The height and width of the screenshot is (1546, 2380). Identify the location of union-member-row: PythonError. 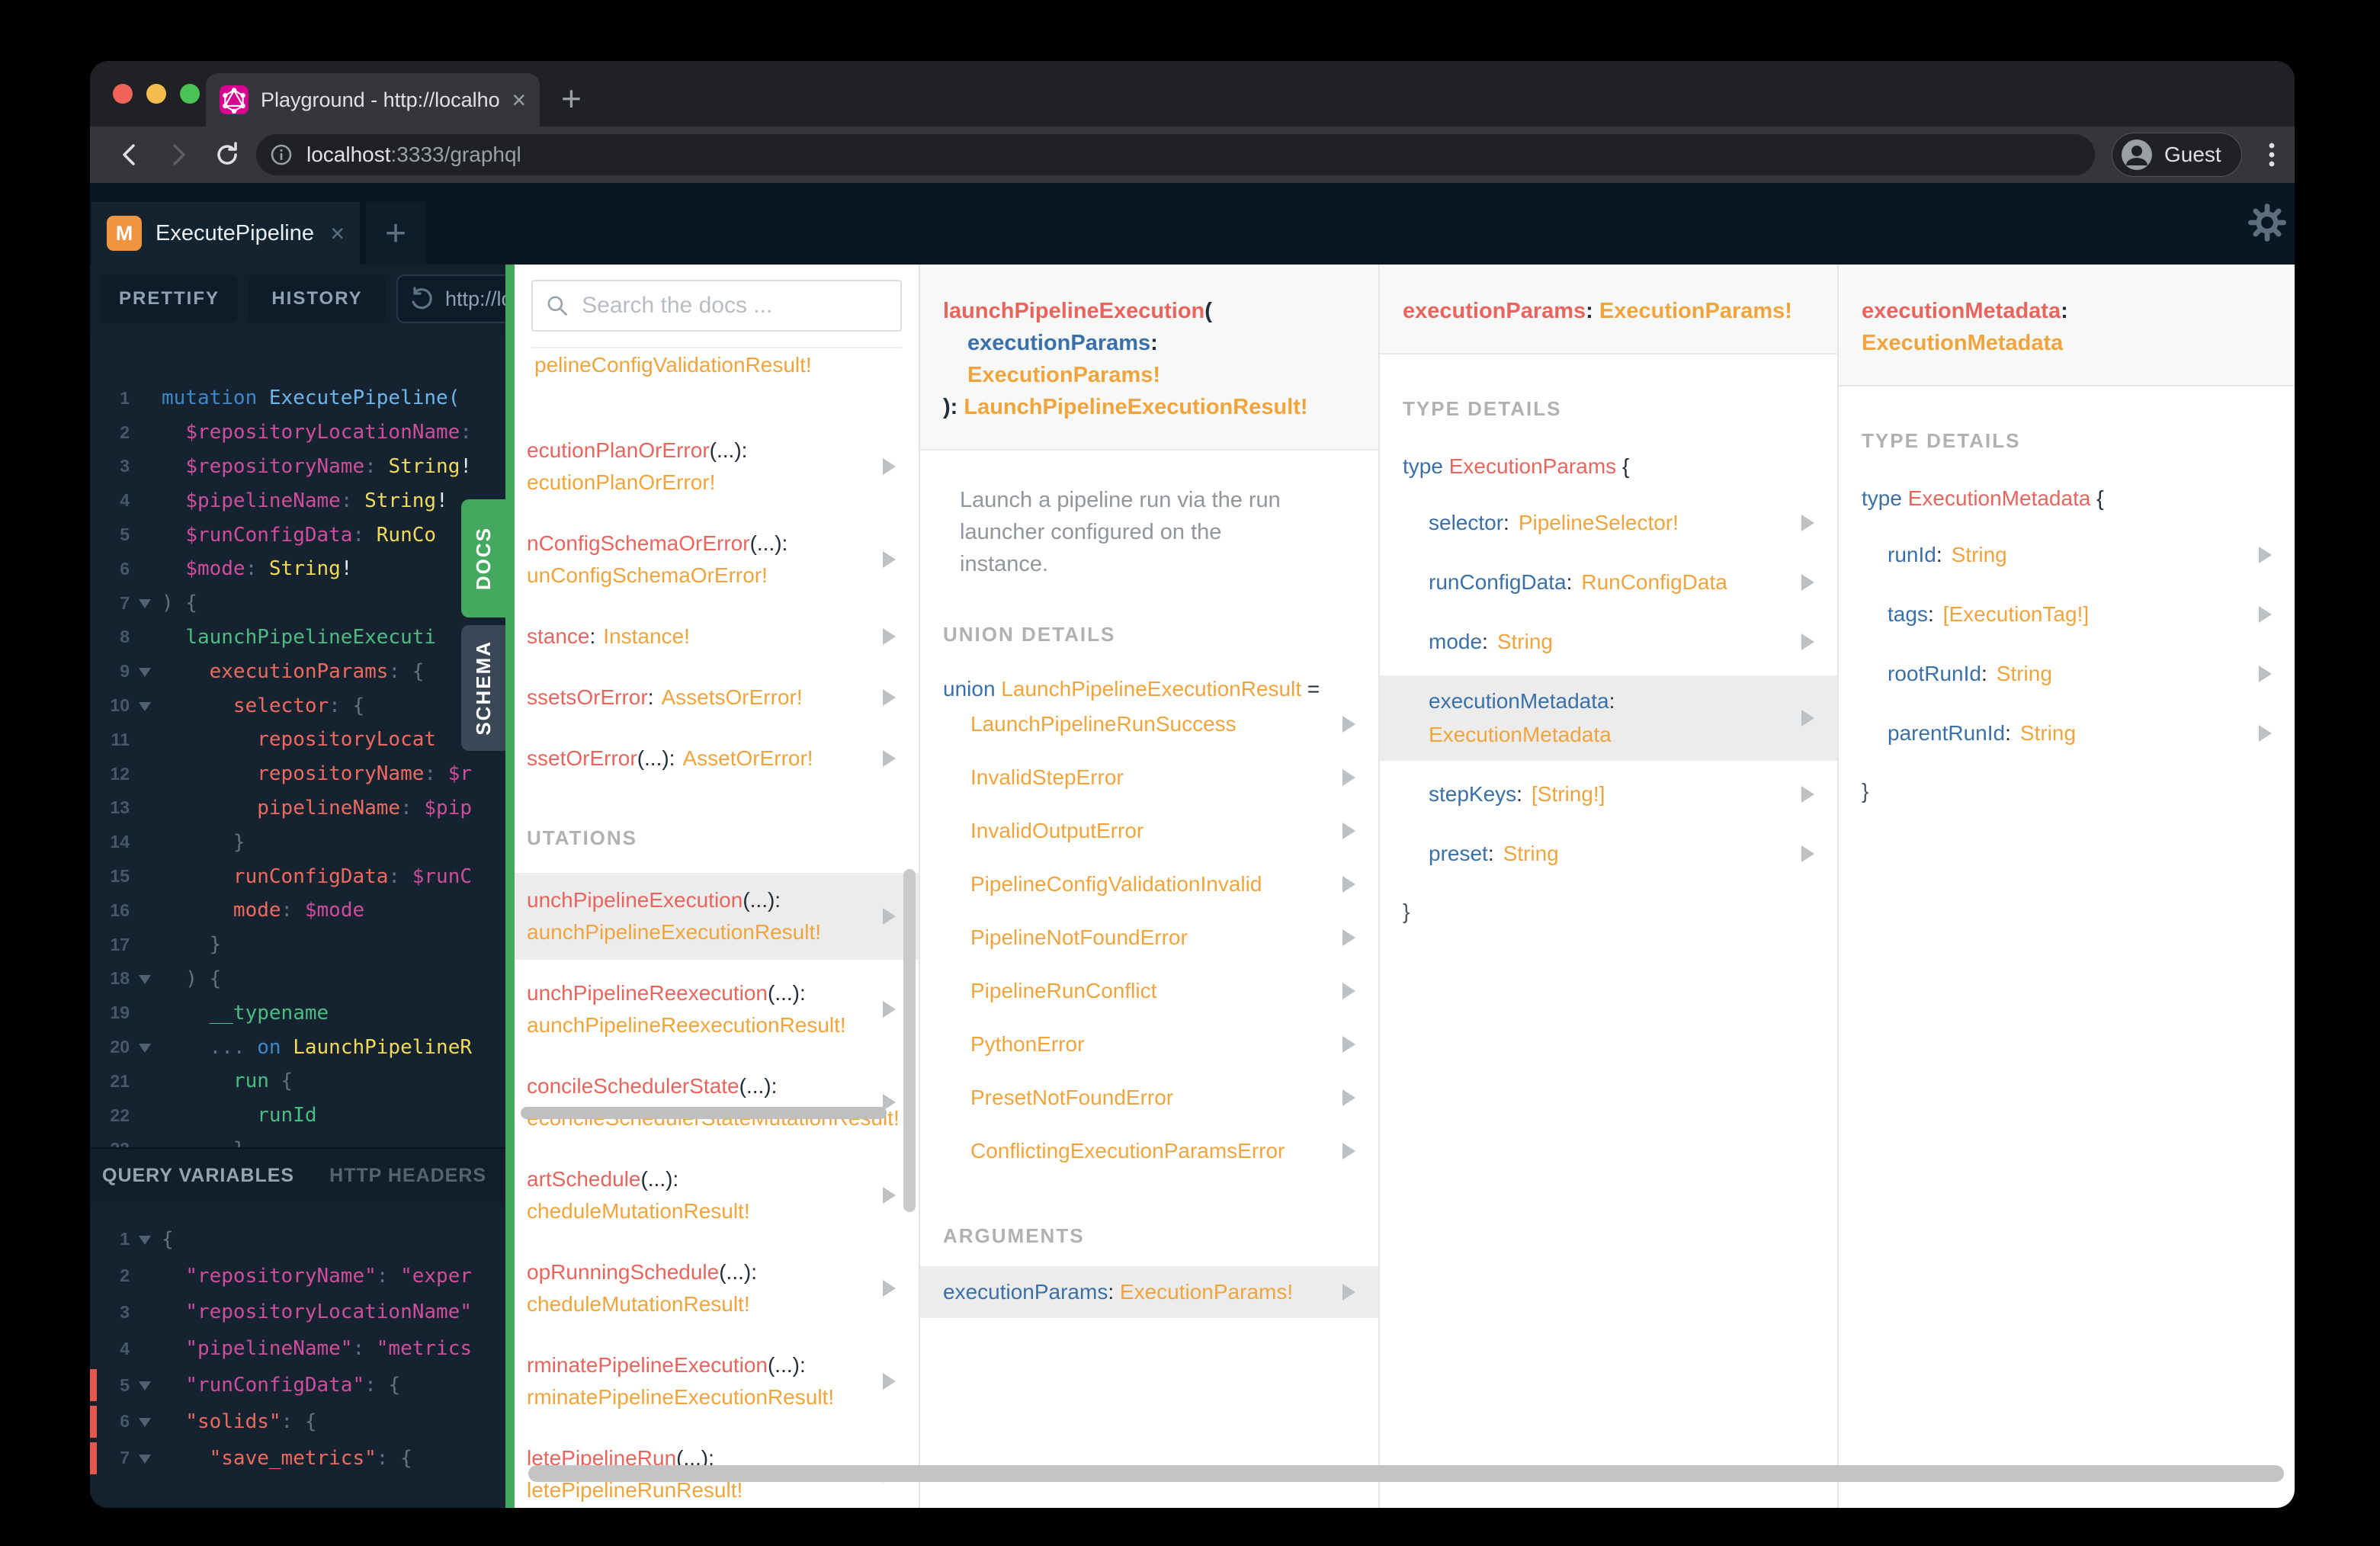
(1149, 1044).